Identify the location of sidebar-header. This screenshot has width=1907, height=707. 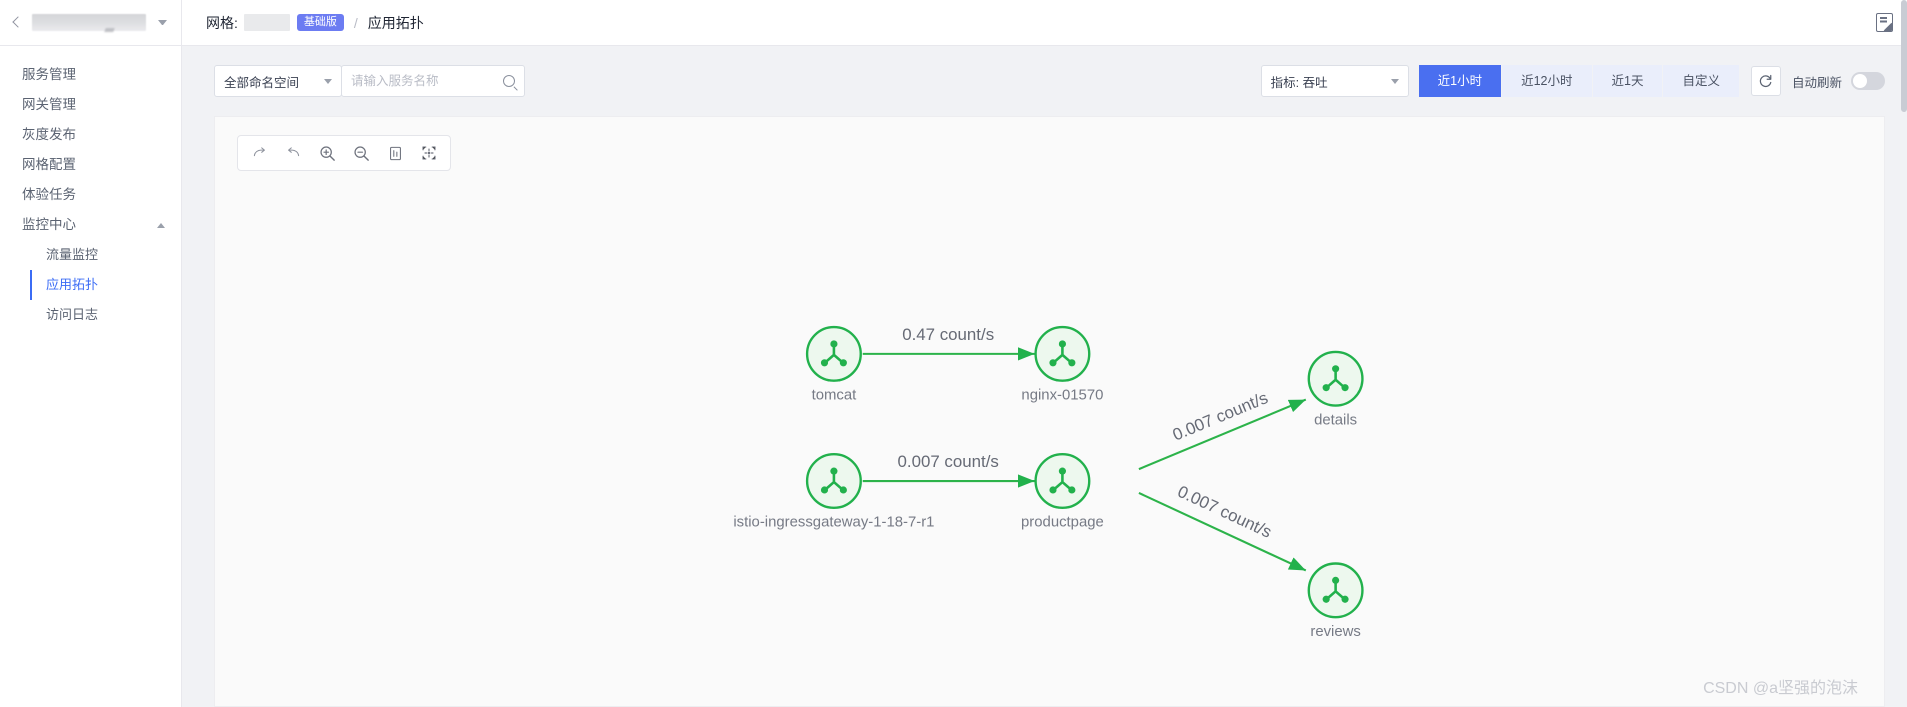
(90, 23).